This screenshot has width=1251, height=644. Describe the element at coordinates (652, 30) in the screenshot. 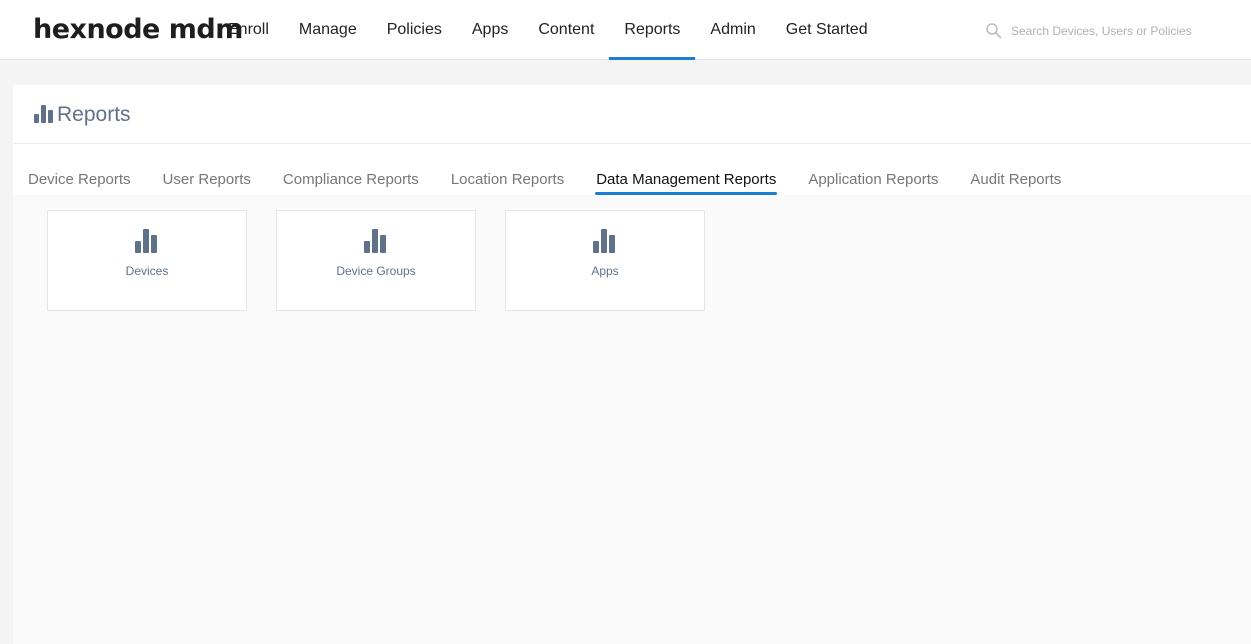

I see `nav-reports: Reports` at that location.